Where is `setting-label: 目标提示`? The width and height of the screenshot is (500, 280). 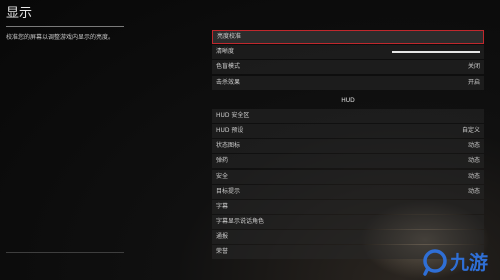 setting-label: 目标提示 is located at coordinates (228, 191).